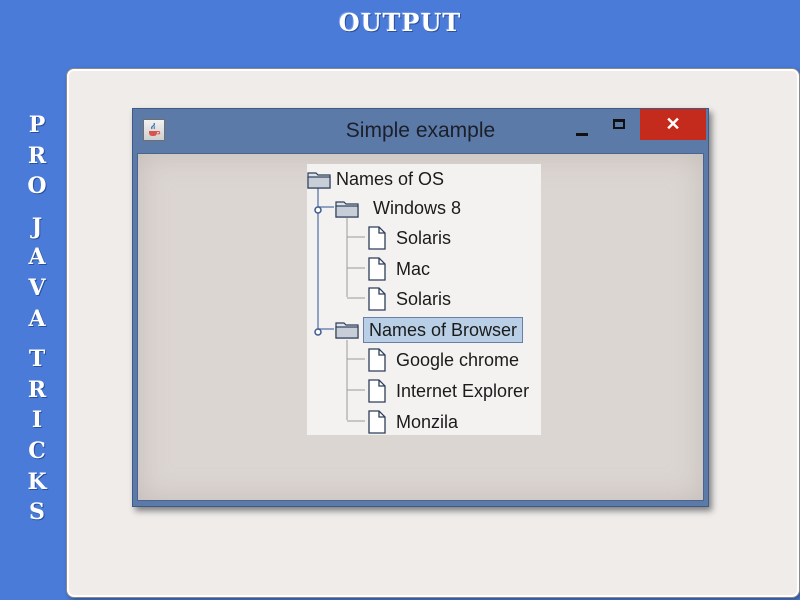 This screenshot has width=800, height=600. Describe the element at coordinates (417, 208) in the screenshot. I see `tree-node-label: Windows 8` at that location.